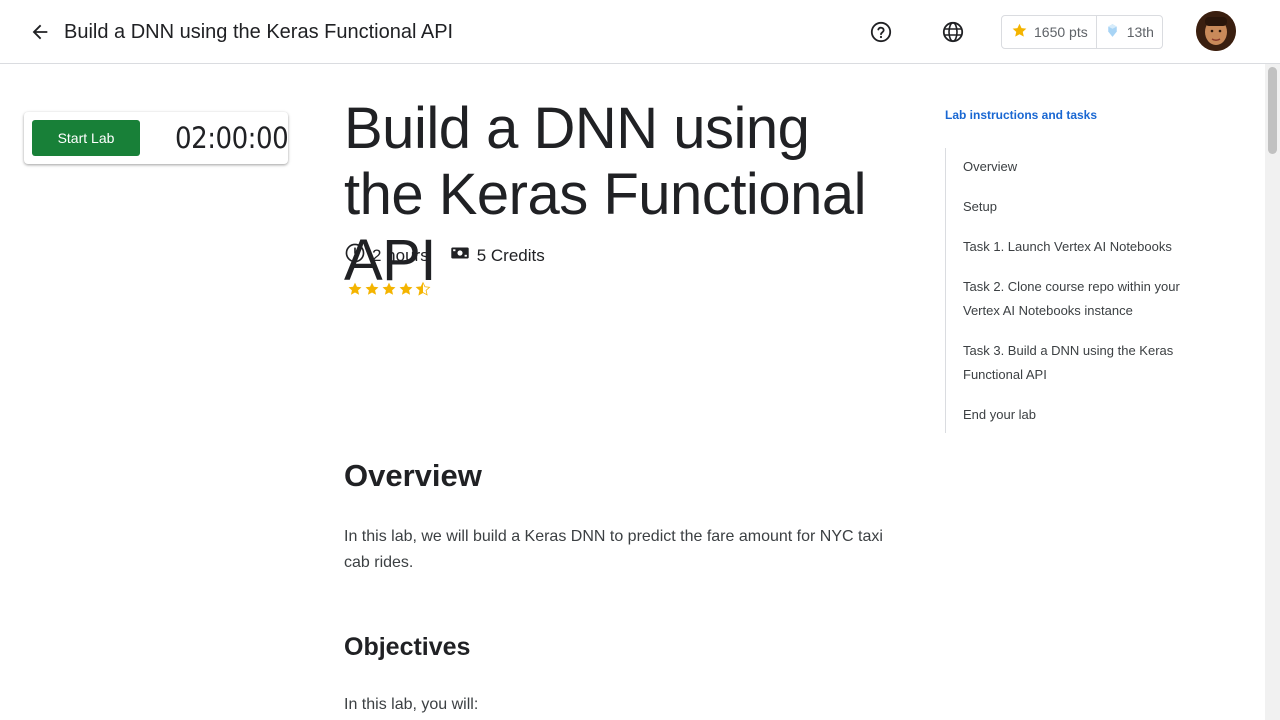 Image resolution: width=1280 pixels, height=720 pixels. What do you see at coordinates (460, 255) in the screenshot?
I see `money-icon` at bounding box center [460, 255].